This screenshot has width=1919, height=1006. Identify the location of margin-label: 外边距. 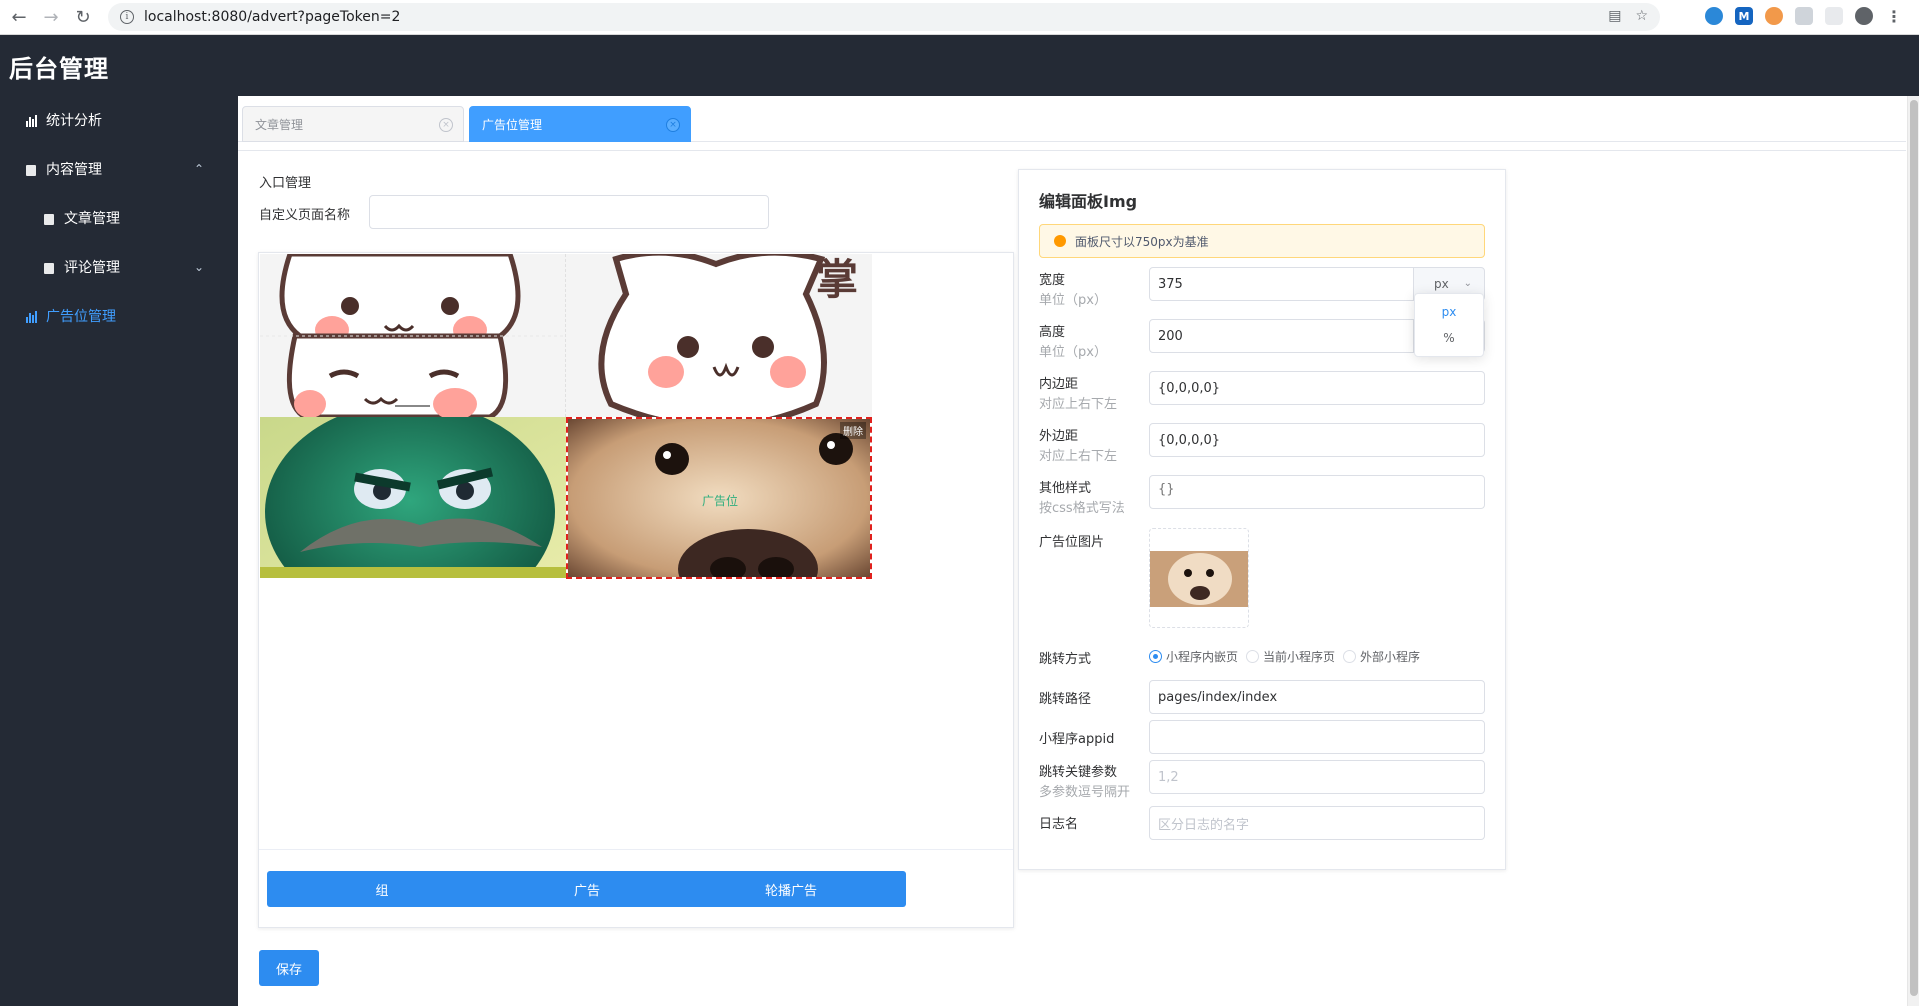
(1059, 436).